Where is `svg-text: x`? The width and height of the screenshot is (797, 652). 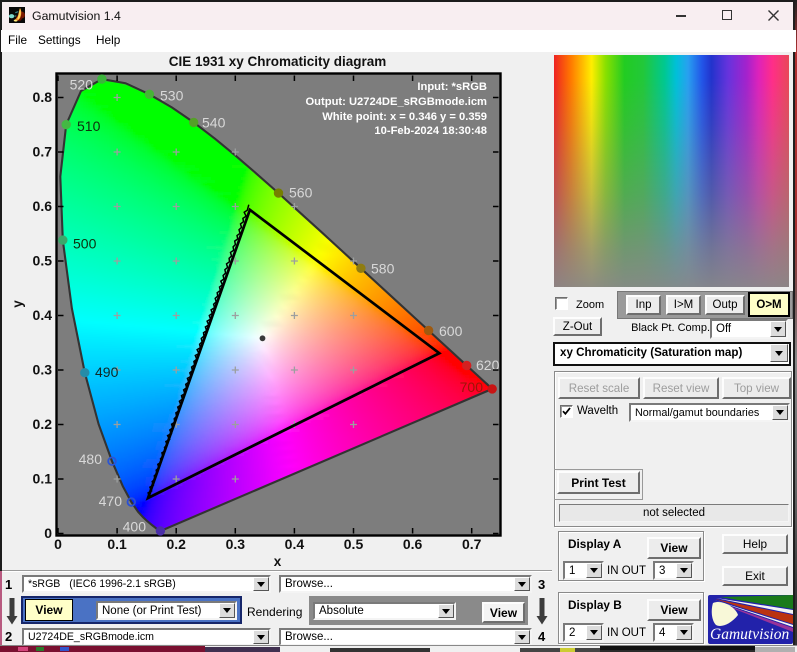 svg-text: x is located at coordinates (278, 561).